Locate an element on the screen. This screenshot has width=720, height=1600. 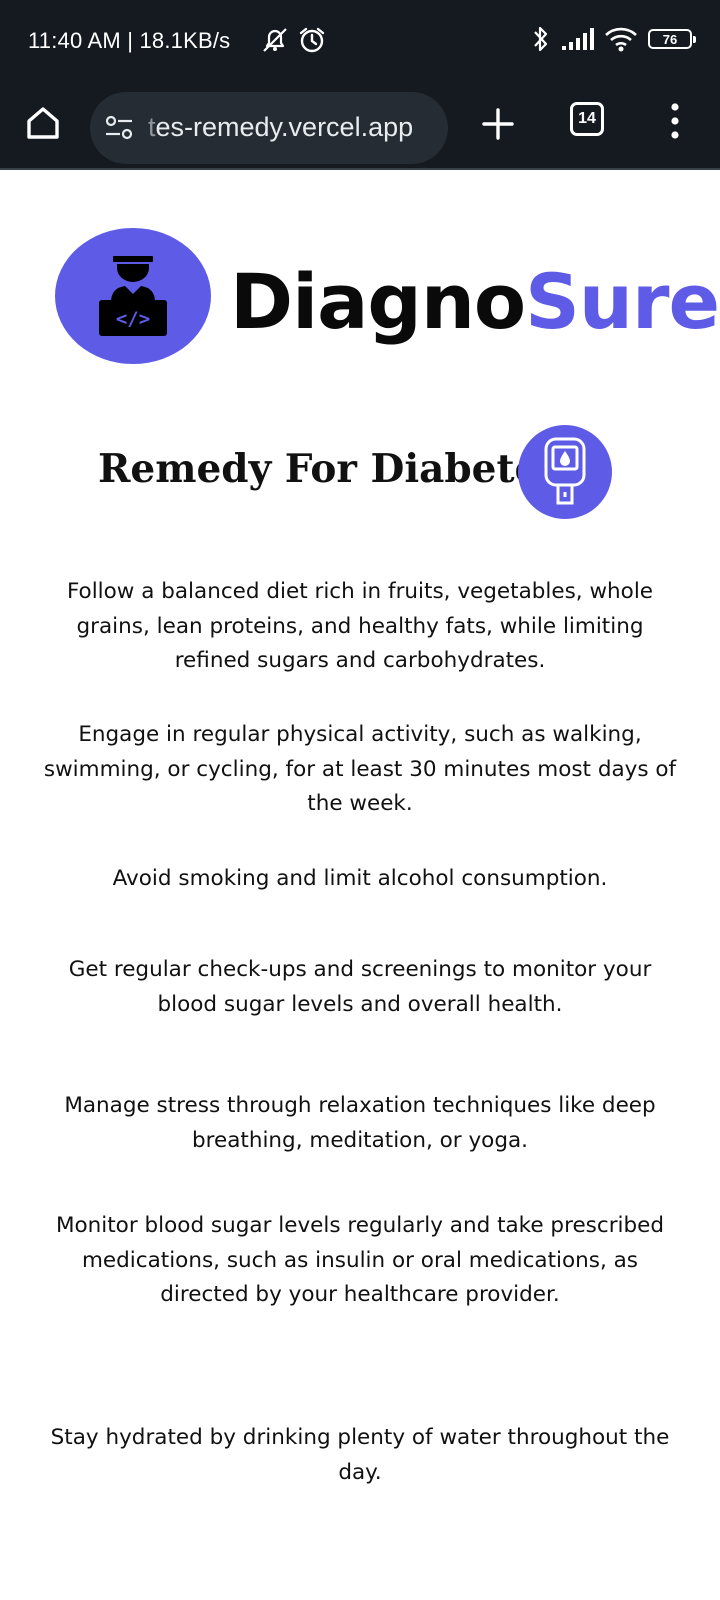
browser-toolbar: tes-remedy.vercel.app 14 is located at coordinates (360, 128).